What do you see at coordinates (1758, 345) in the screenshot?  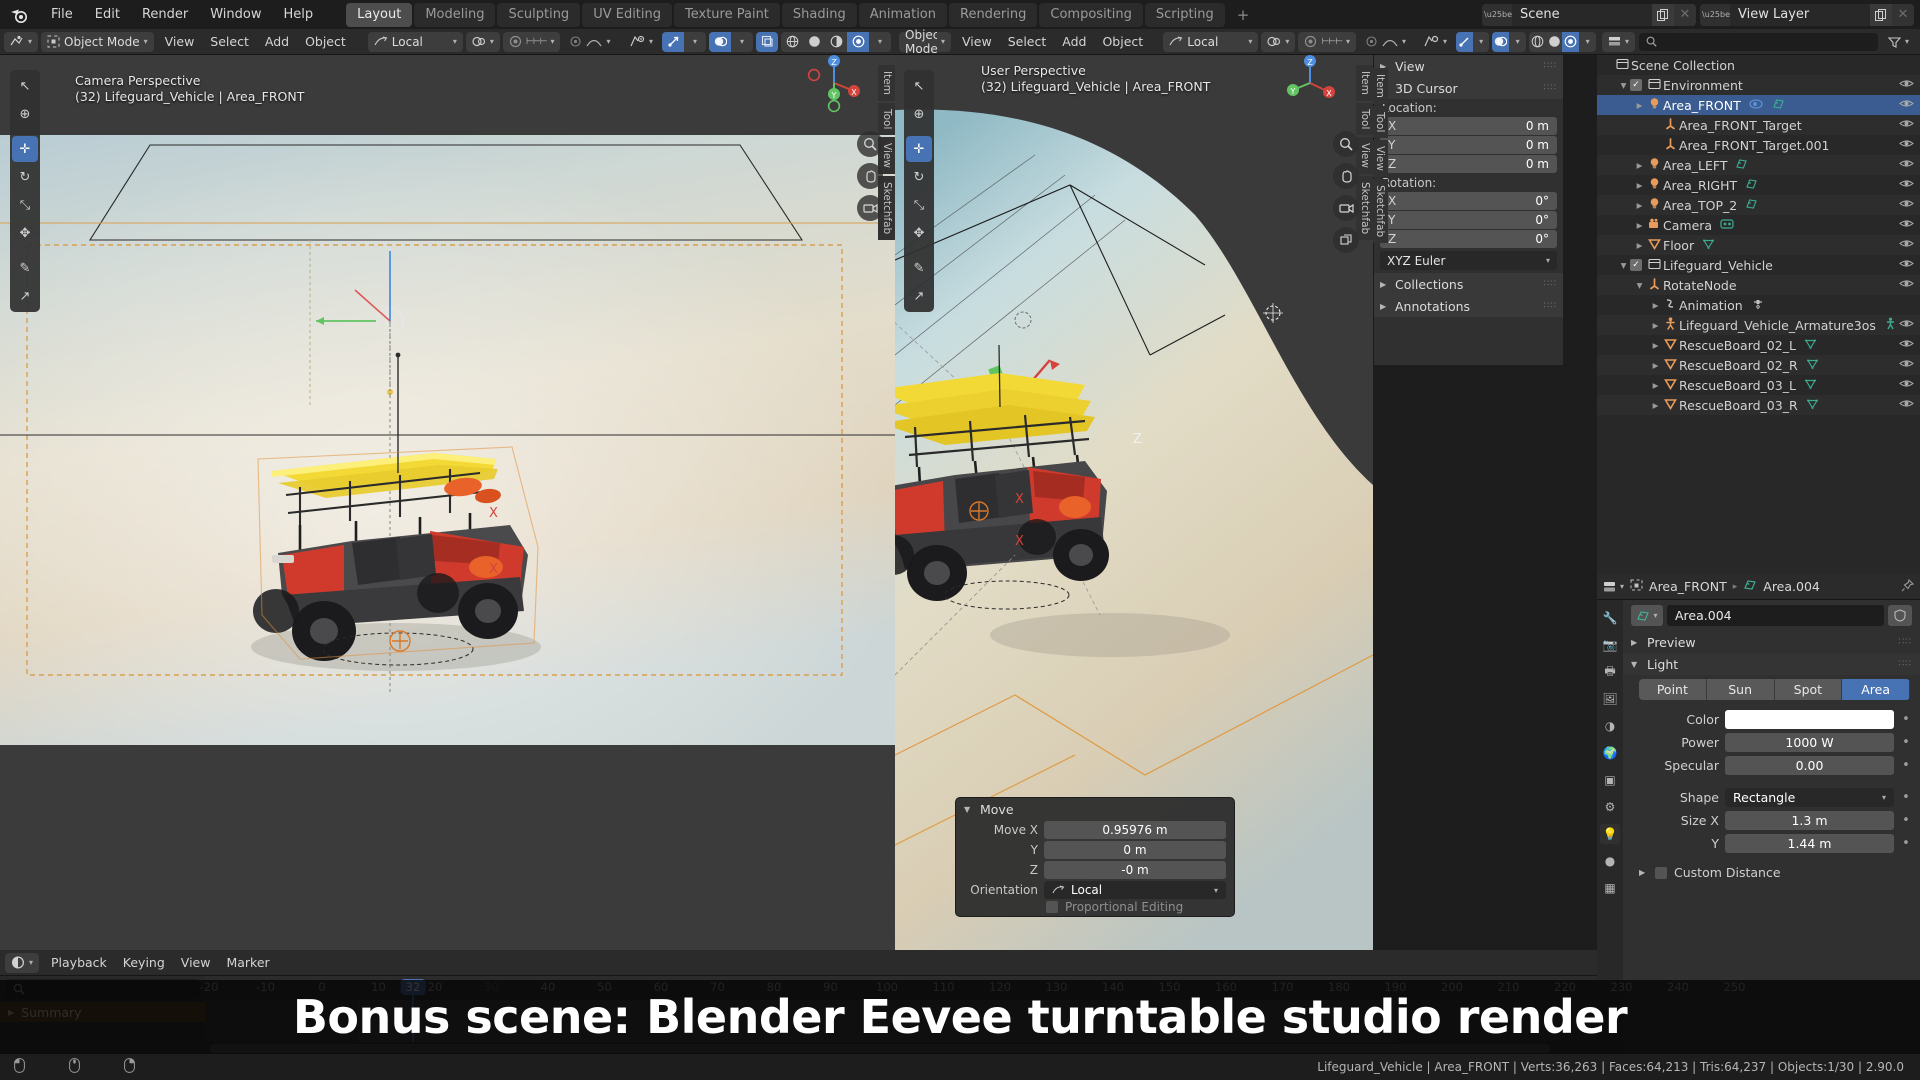 I see `outliner-item-rescueboard-02-l: ▶ RescueBoard_02_L` at bounding box center [1758, 345].